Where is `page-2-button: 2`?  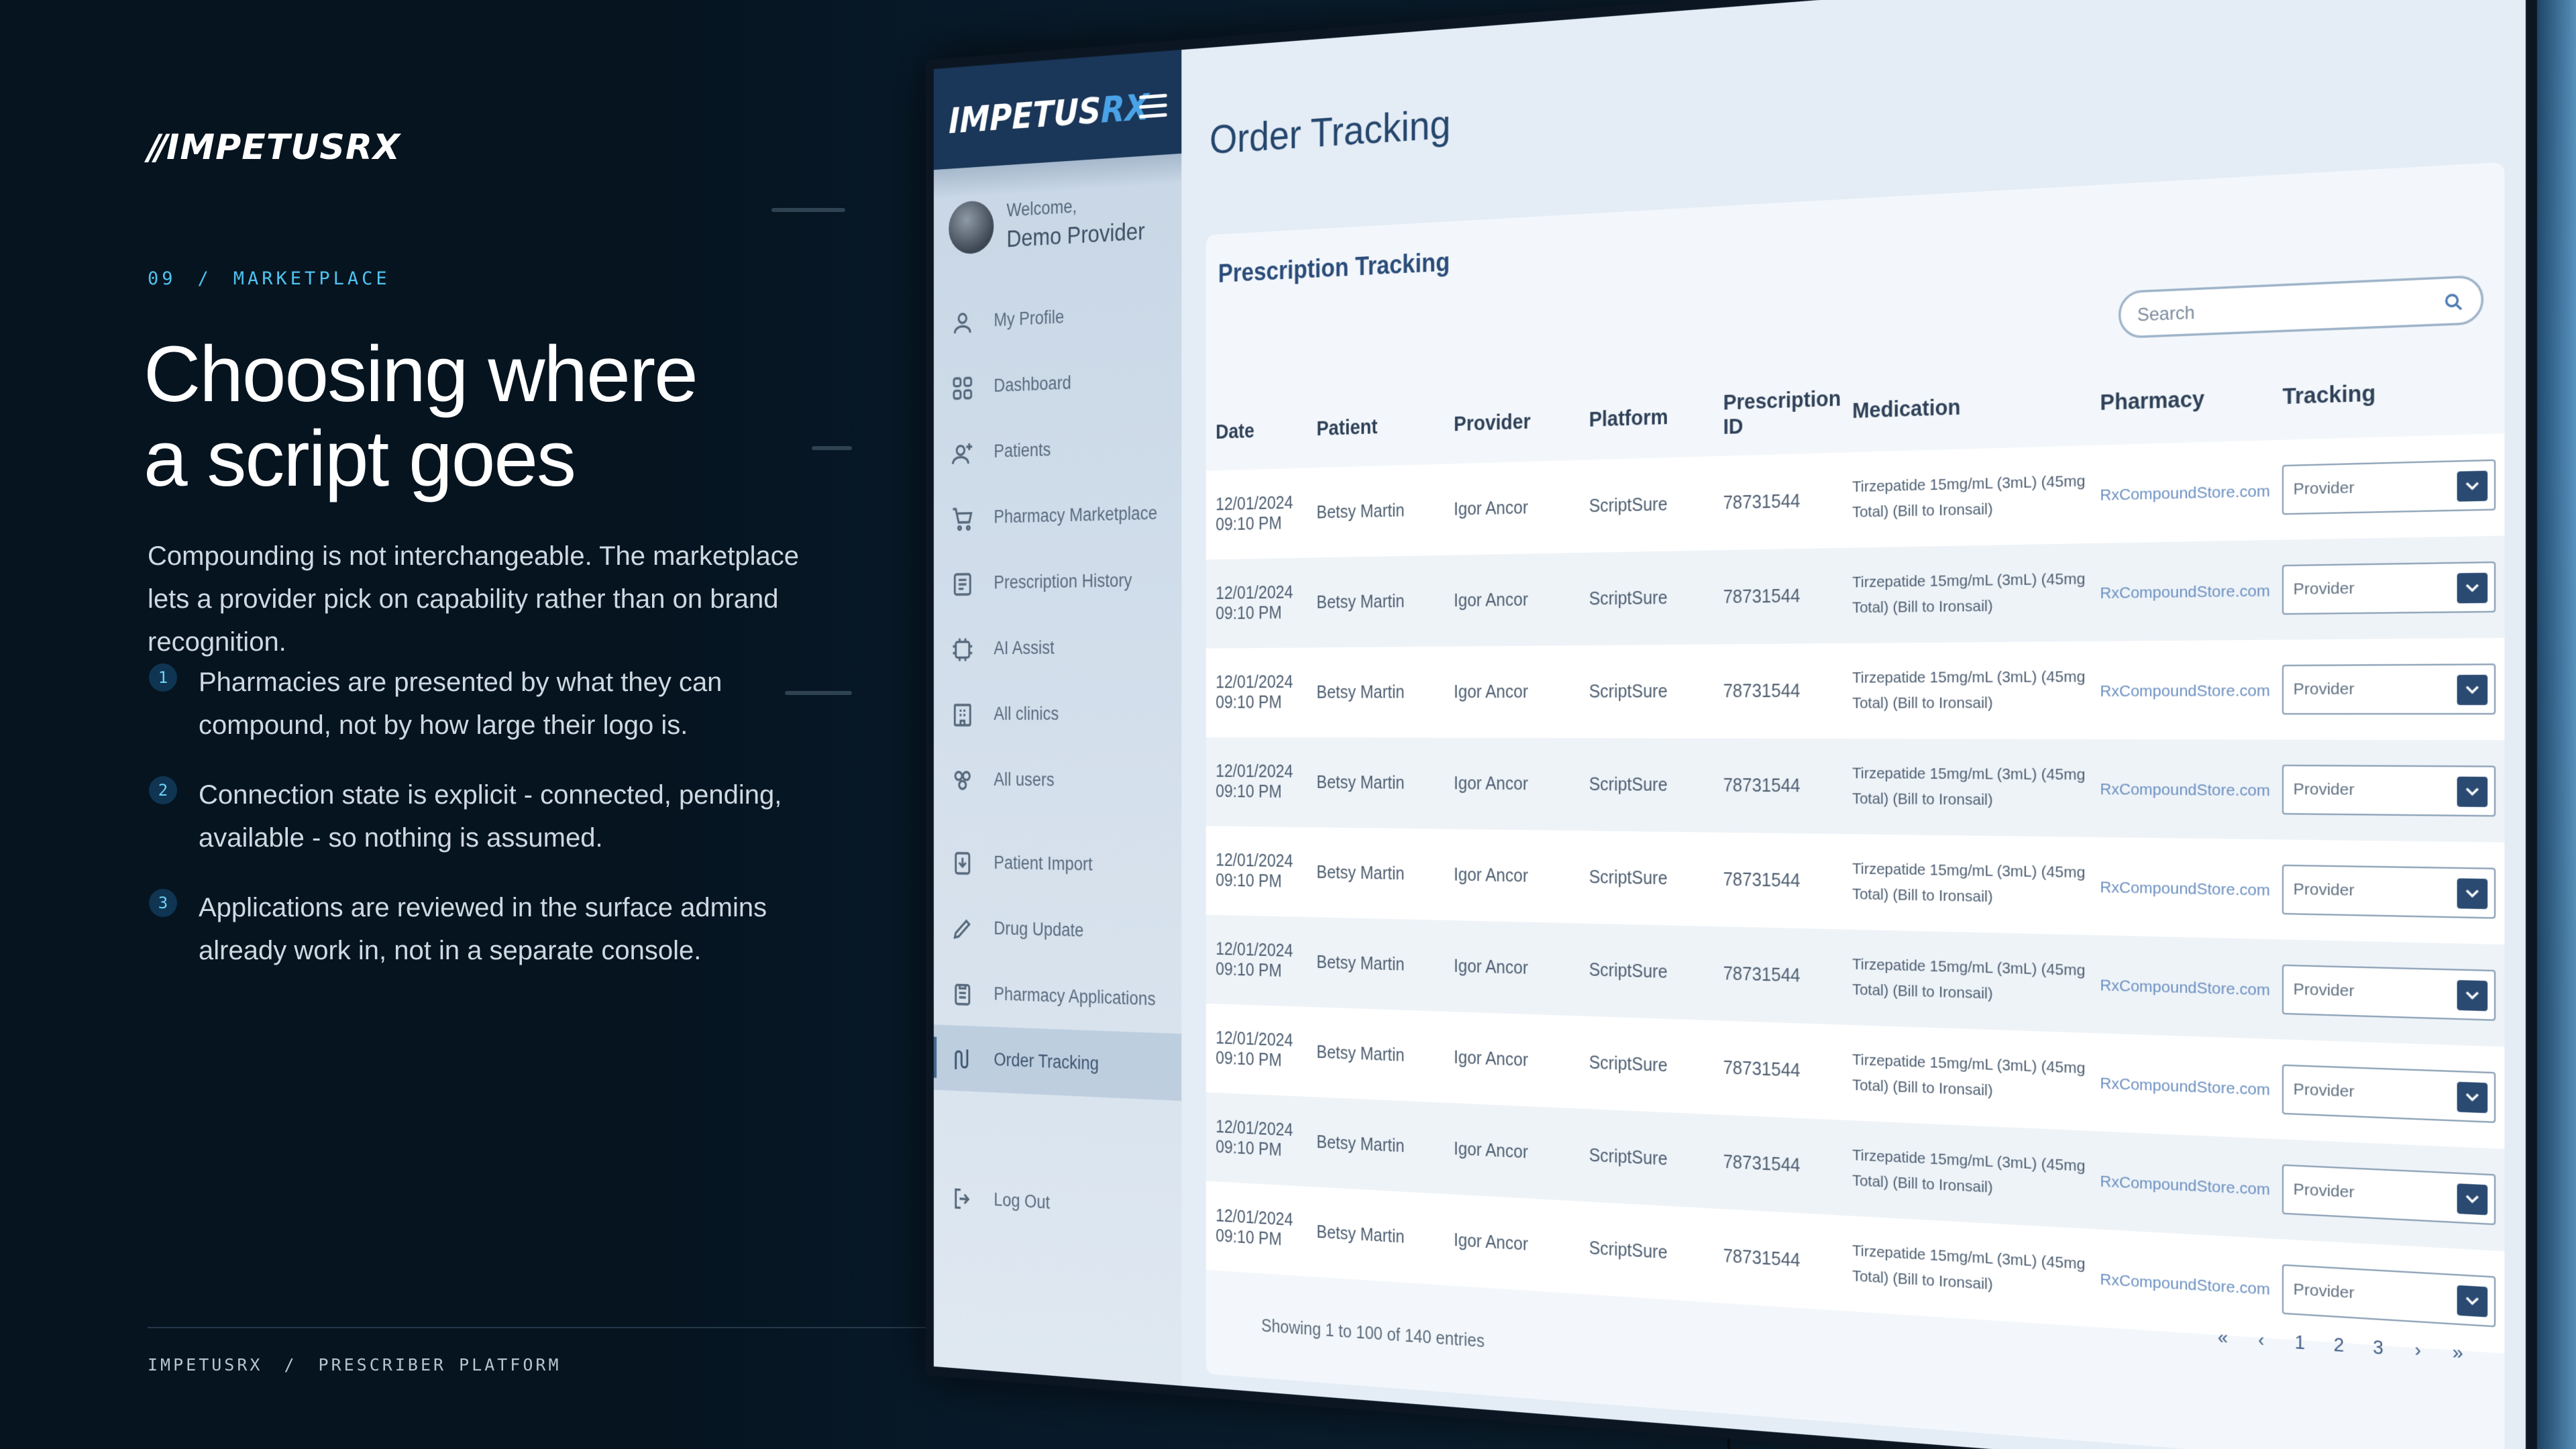 page-2-button: 2 is located at coordinates (2339, 1346).